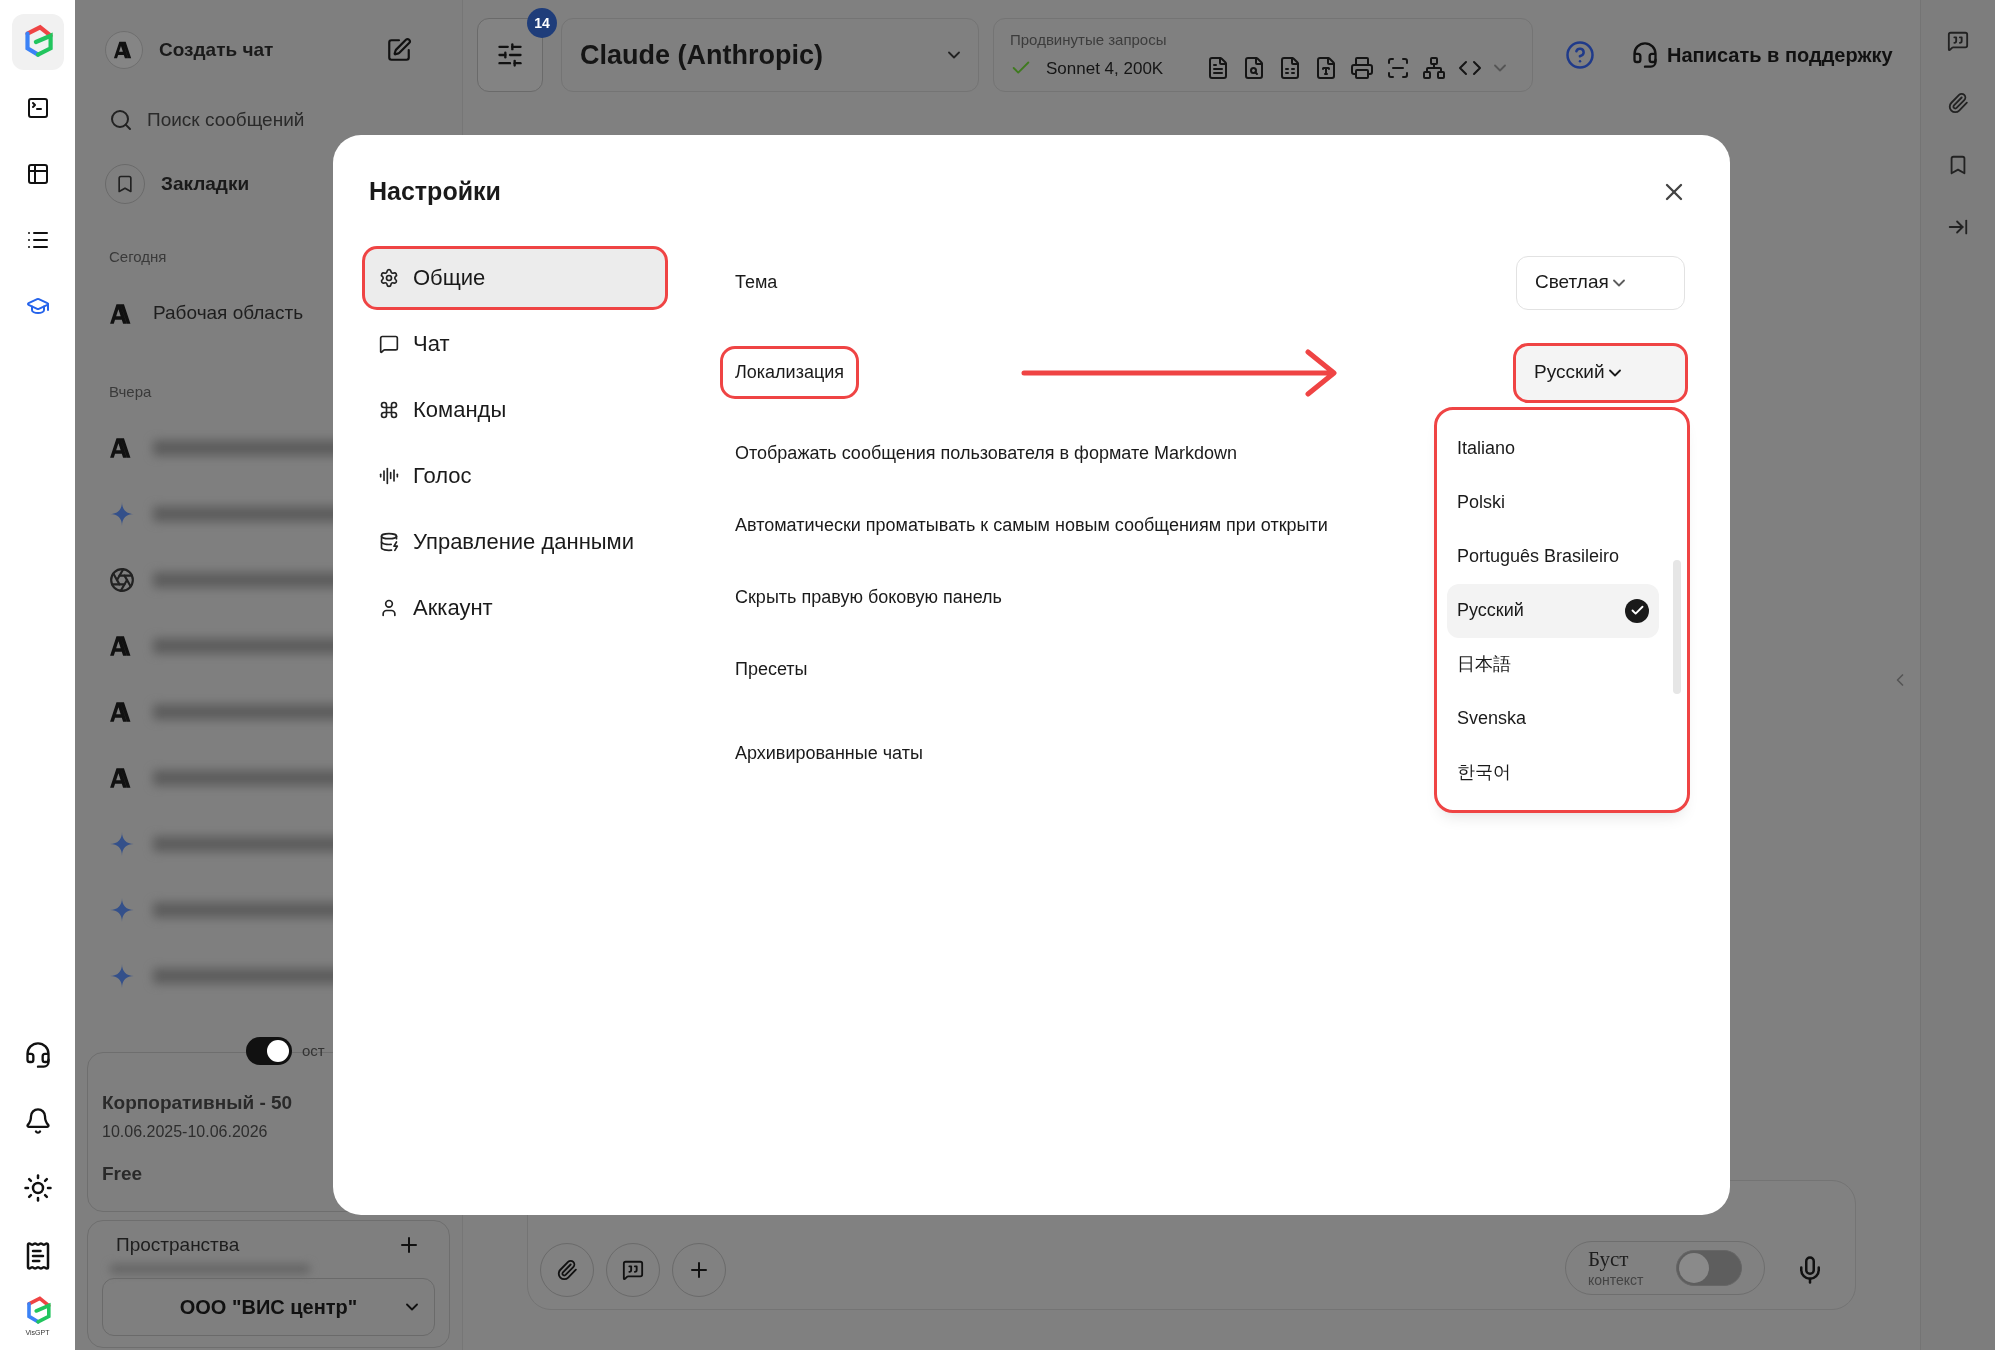 The image size is (1995, 1350). Describe the element at coordinates (389, 277) in the screenshot. I see `settings-icon` at that location.